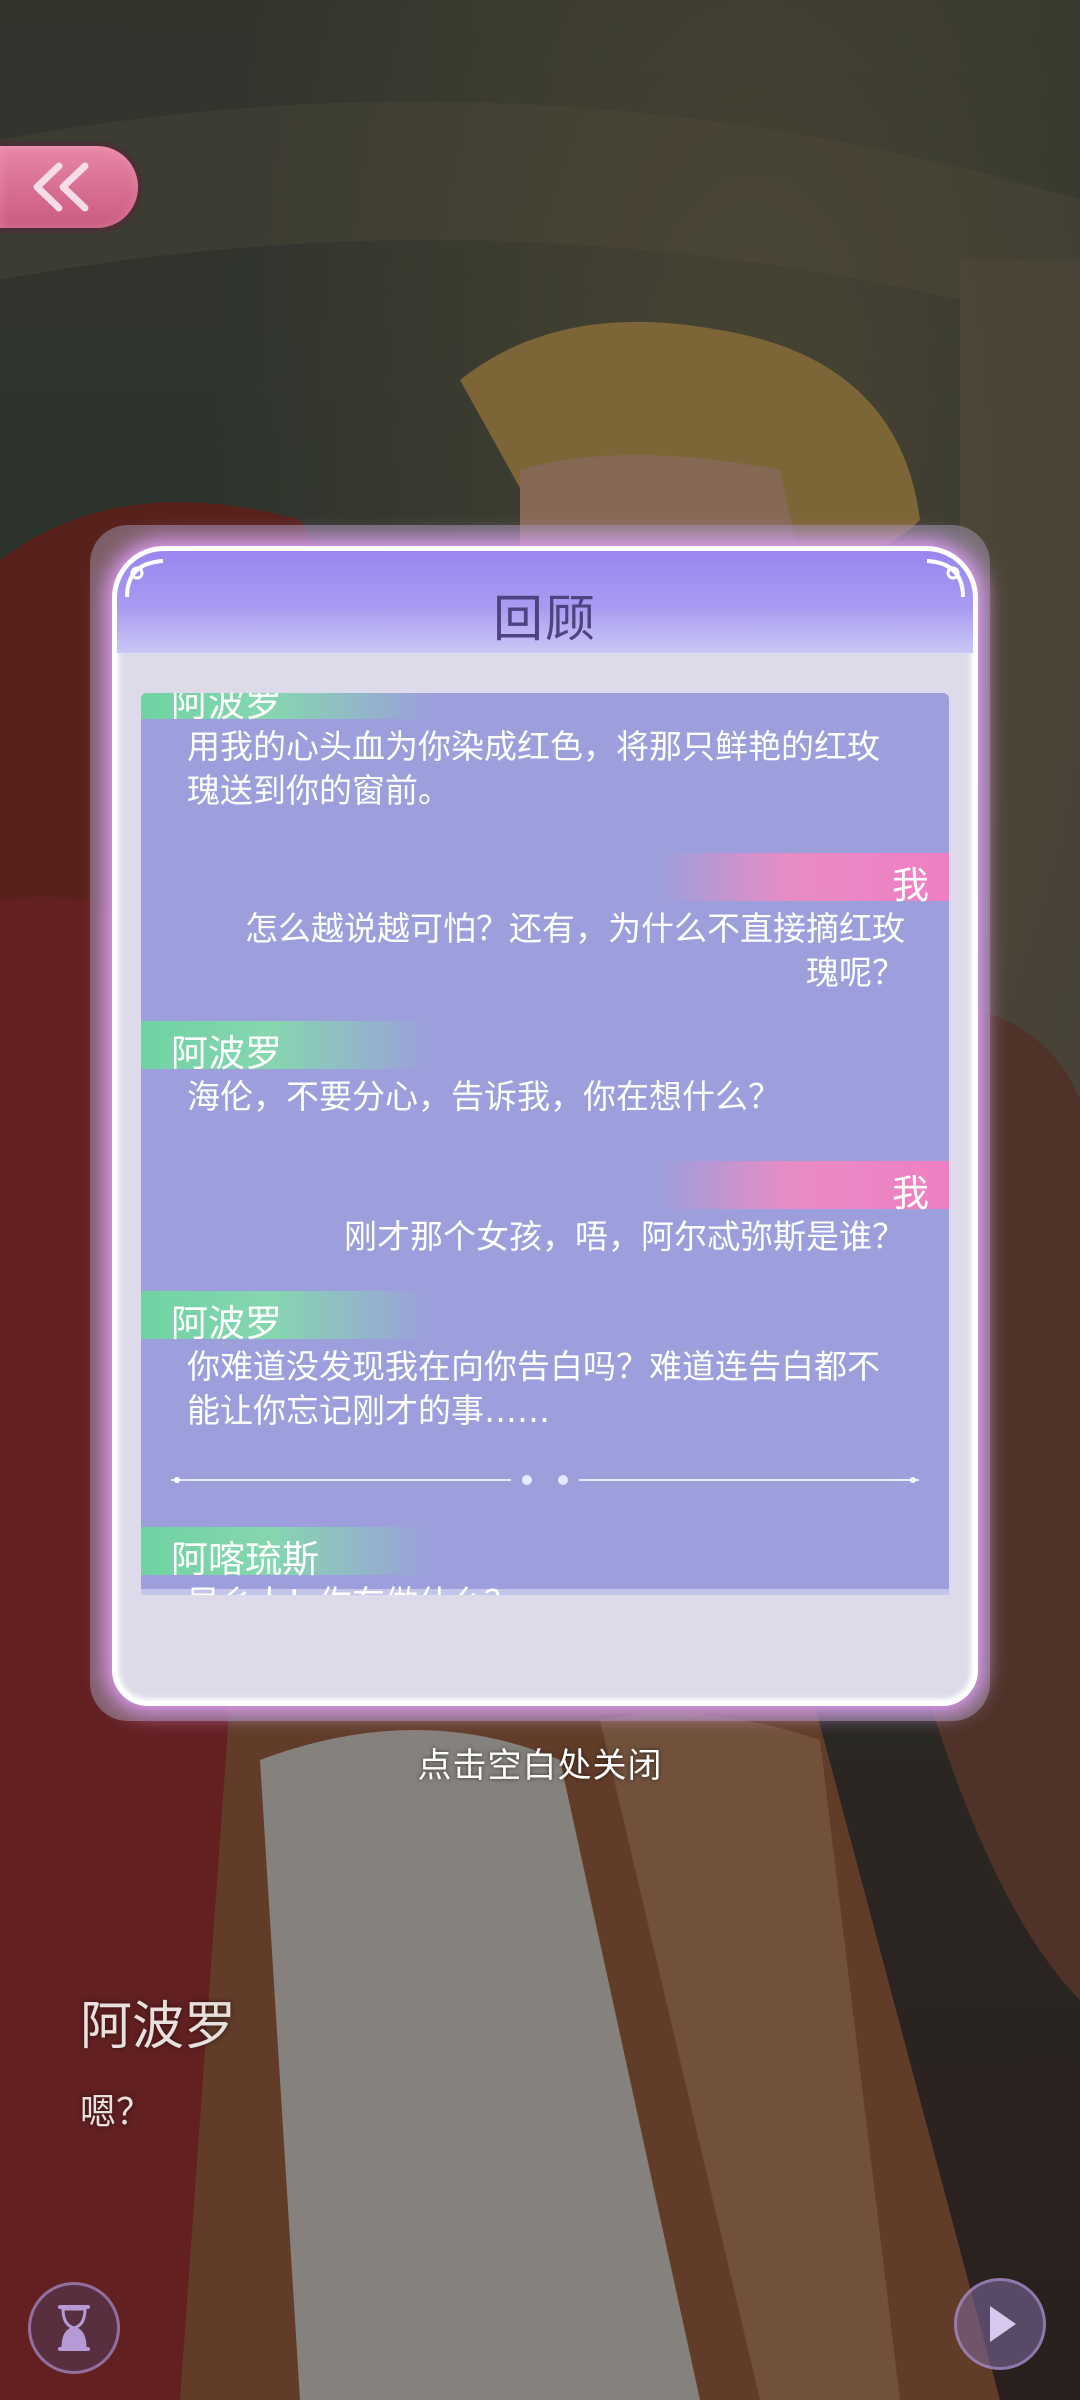 The image size is (1080, 2400). Describe the element at coordinates (533, 768) in the screenshot. I see `history-message: 用我的心头血为你染成红色，将那只鲜艳的红玫瑰送到你的窗前。` at that location.